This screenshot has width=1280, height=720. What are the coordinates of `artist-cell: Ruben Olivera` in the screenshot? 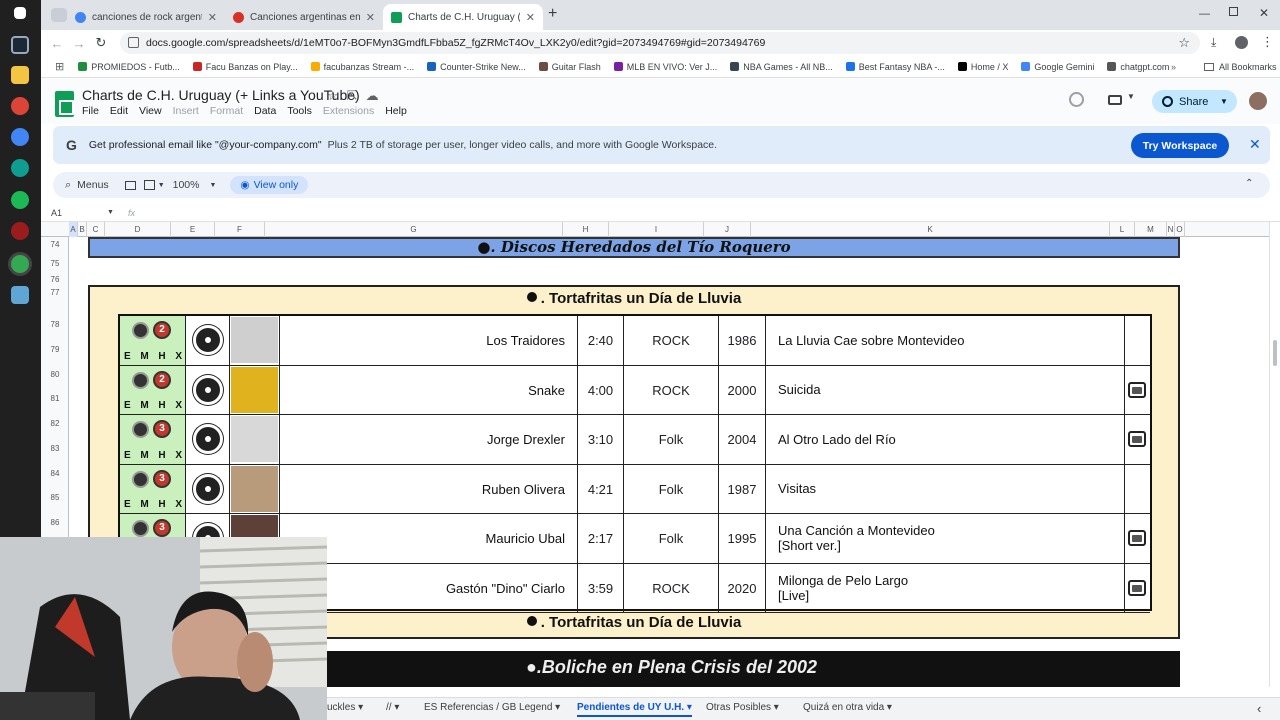 It's located at (429, 488).